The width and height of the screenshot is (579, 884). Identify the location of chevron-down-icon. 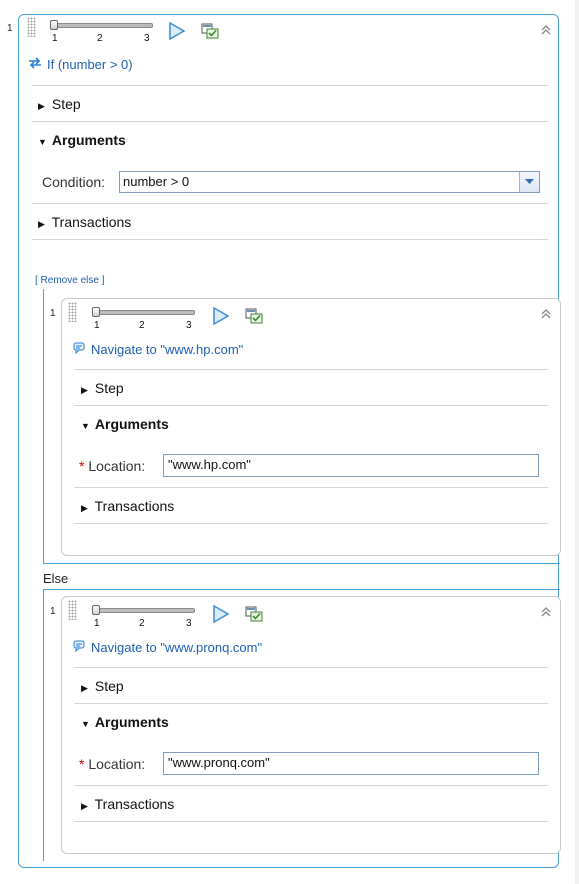
(529, 182).